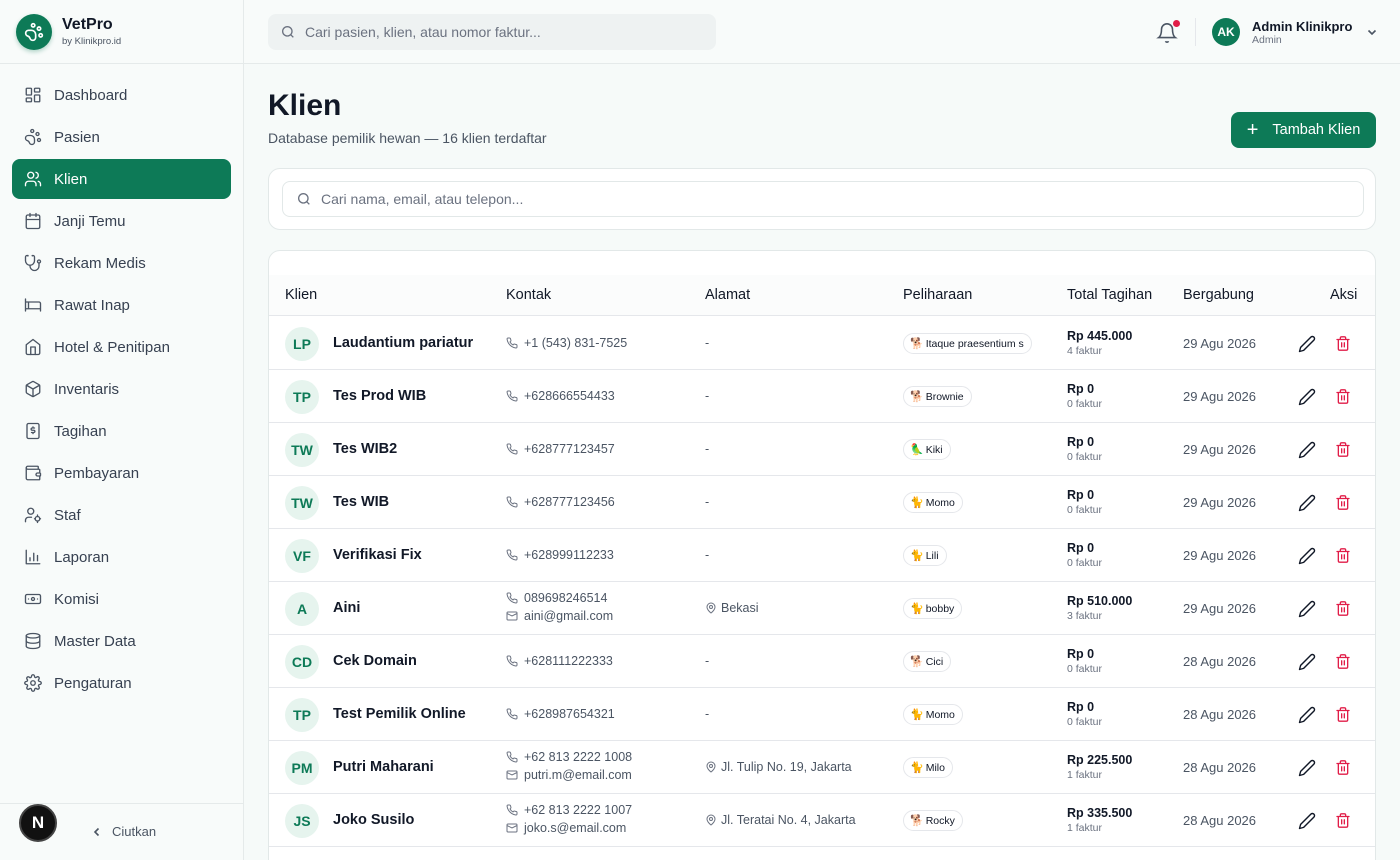 Image resolution: width=1400 pixels, height=860 pixels. What do you see at coordinates (121, 515) in the screenshot?
I see `sidebar-item-staf: Staf` at bounding box center [121, 515].